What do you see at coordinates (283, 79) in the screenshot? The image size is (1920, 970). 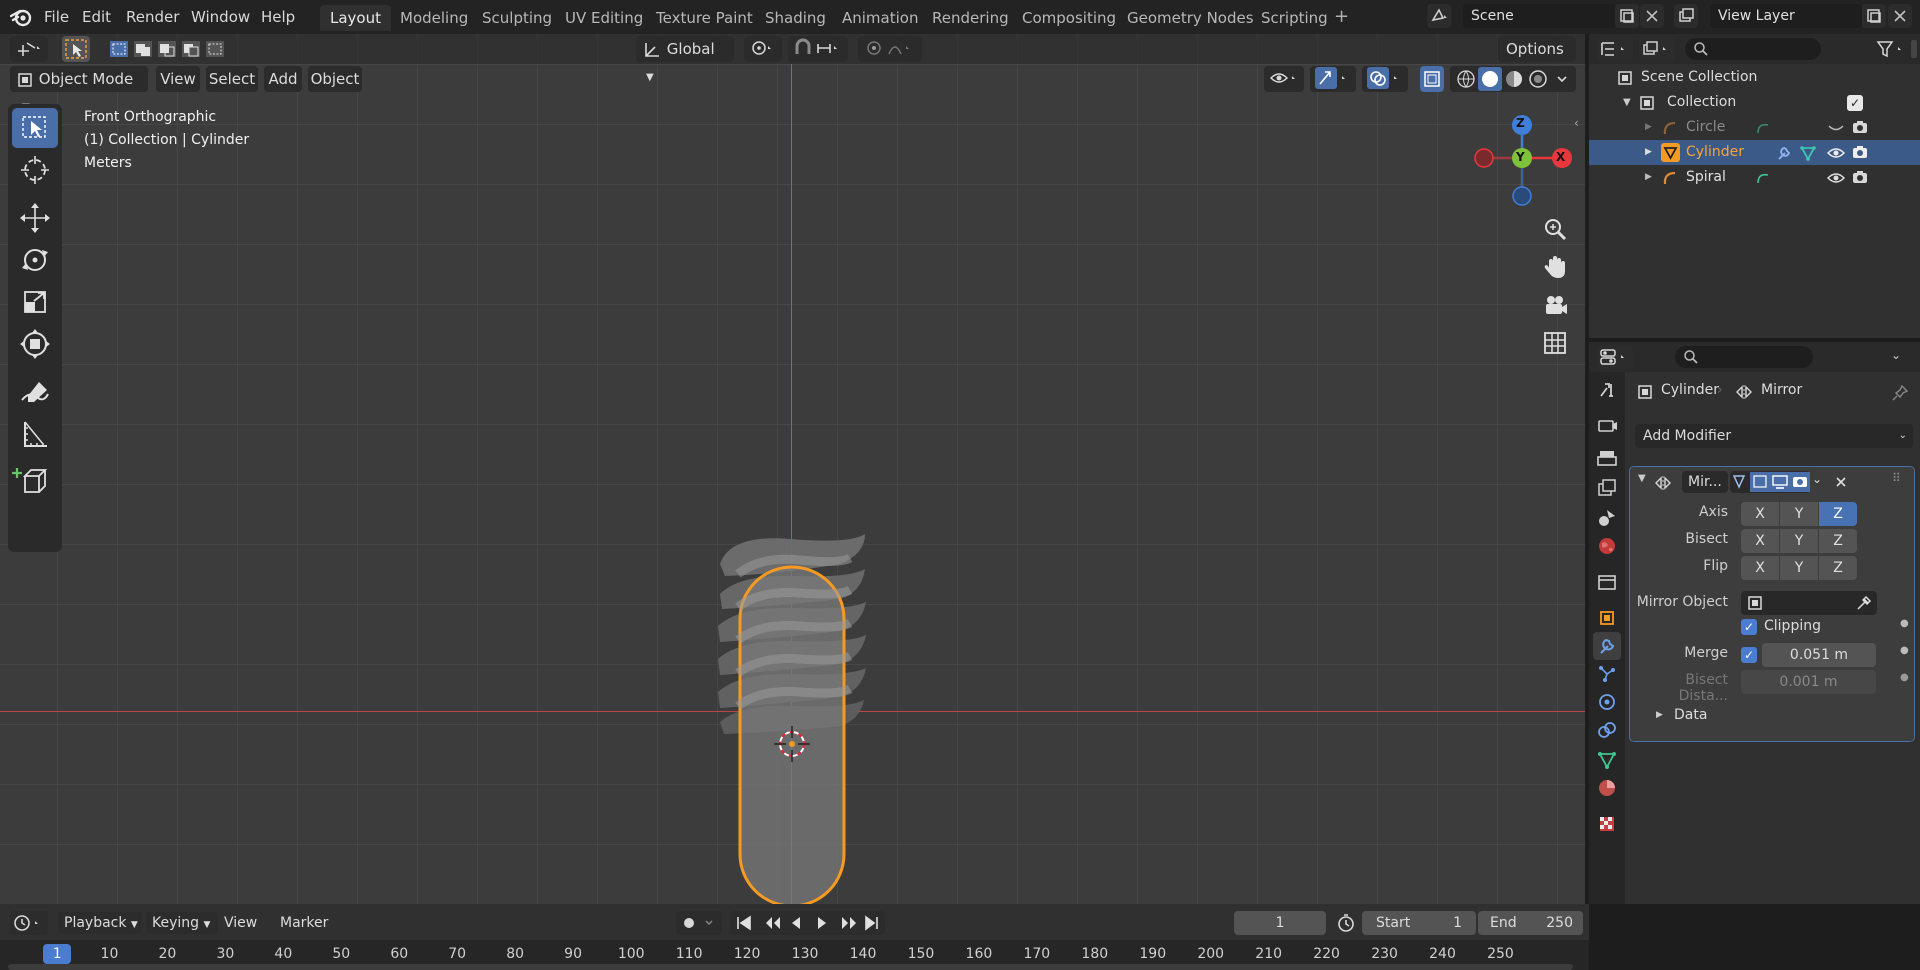 I see `viewport-menu-add: Add` at bounding box center [283, 79].